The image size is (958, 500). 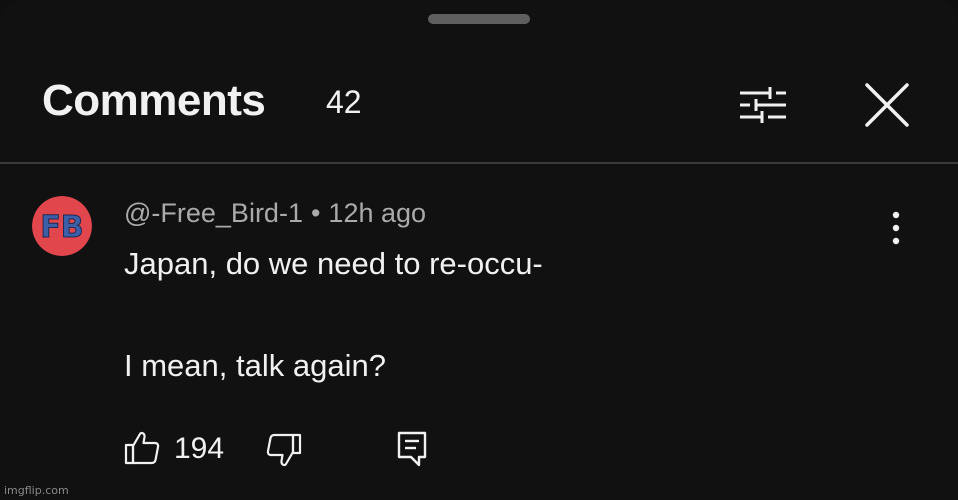 I want to click on comment-actions: 194, so click(x=479, y=451).